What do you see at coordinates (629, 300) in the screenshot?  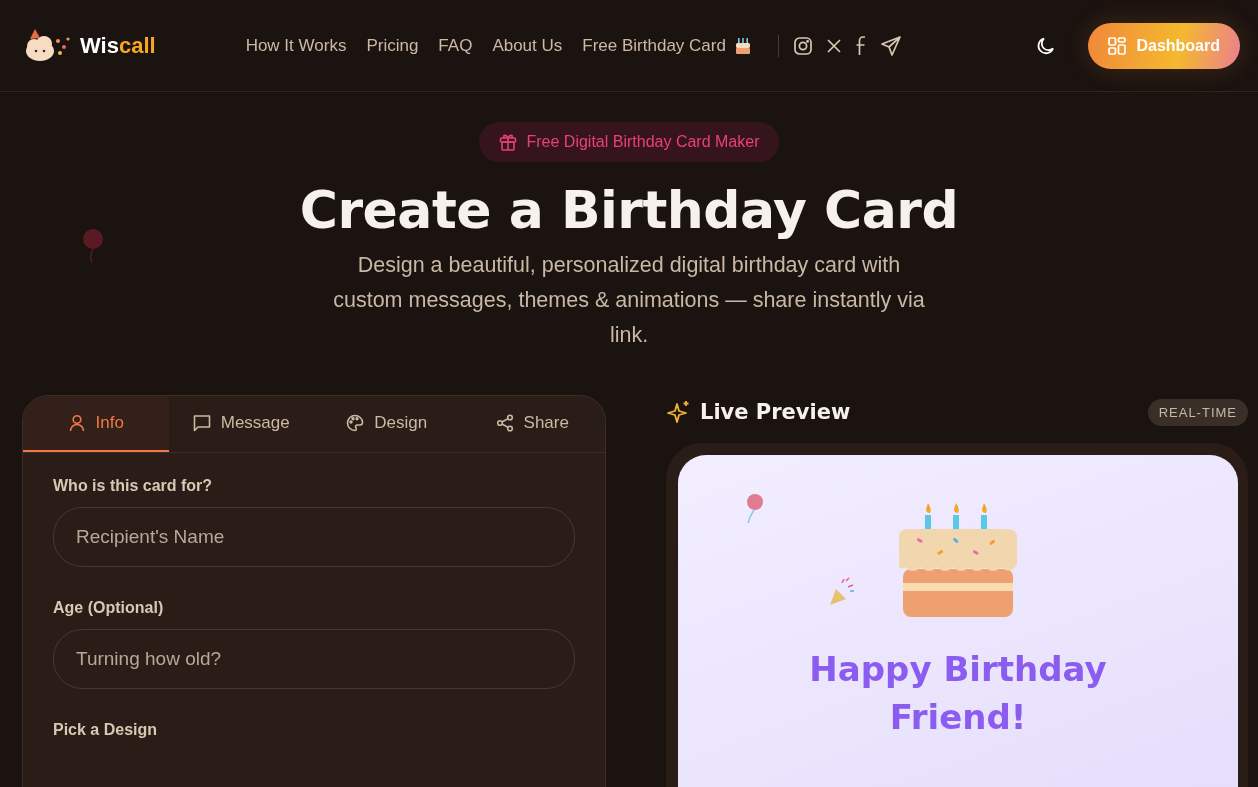 I see `page-subtitle: Design a beautiful, personalized digital birthday card with custom messages, themes & animations — share instantly via link.` at bounding box center [629, 300].